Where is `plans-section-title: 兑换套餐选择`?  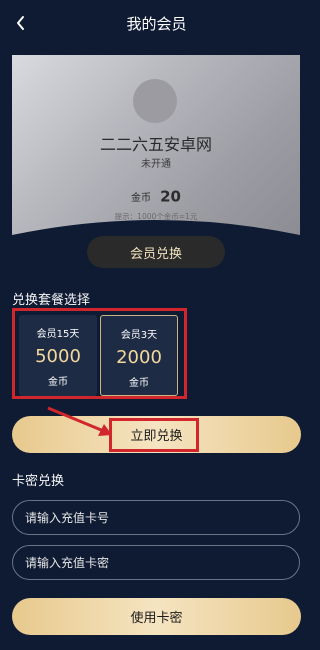 plans-section-title: 兑换套餐选择 is located at coordinates (51, 300).